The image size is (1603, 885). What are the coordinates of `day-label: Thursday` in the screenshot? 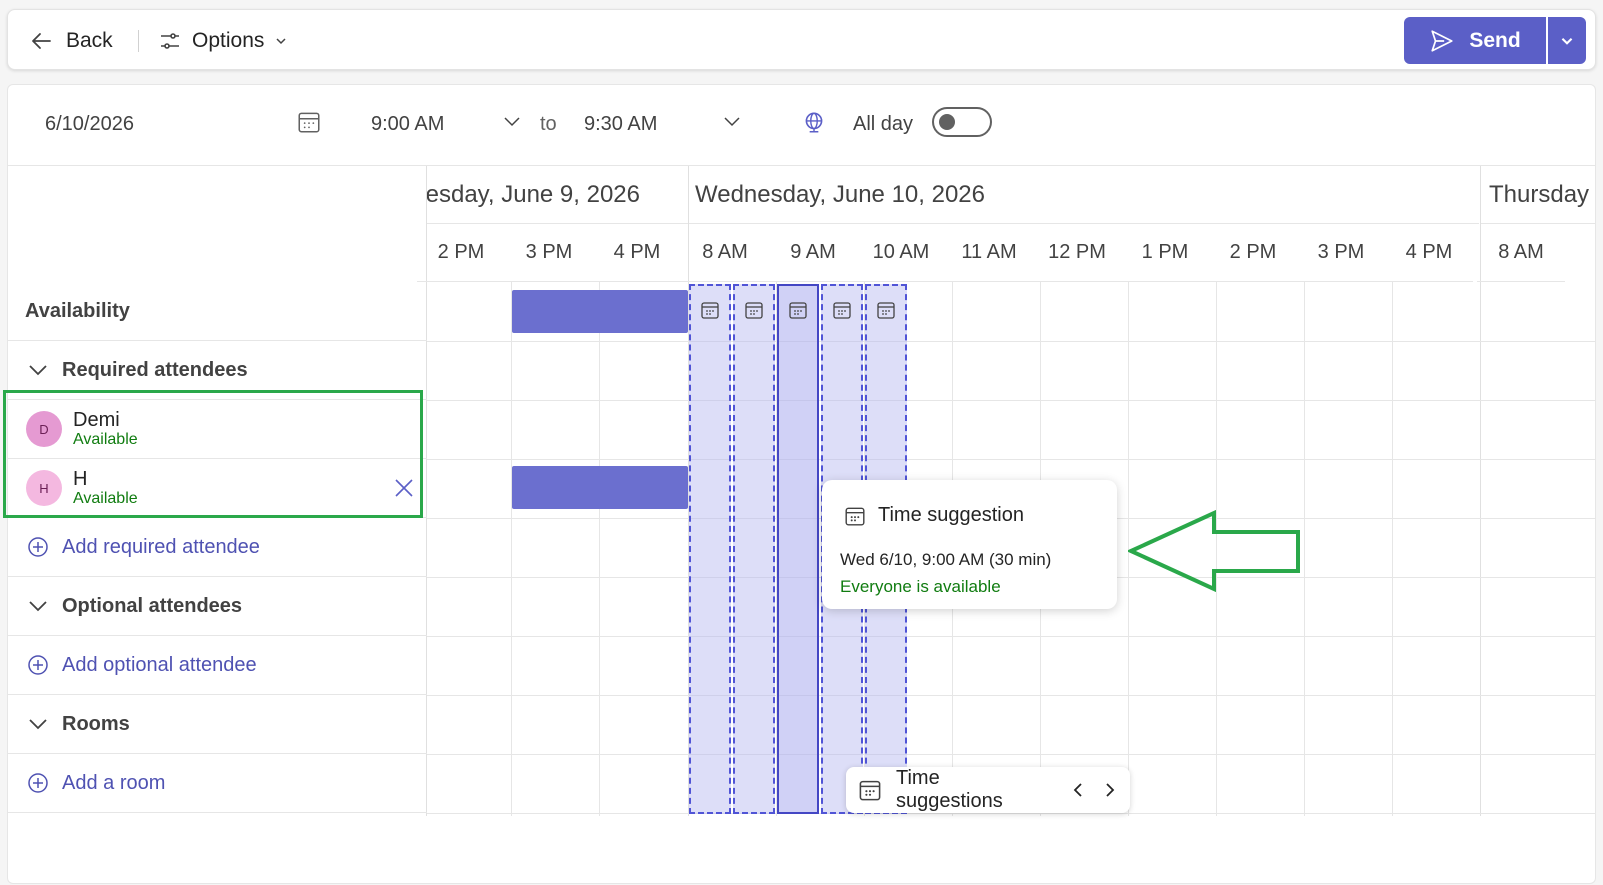 It's located at (1539, 194).